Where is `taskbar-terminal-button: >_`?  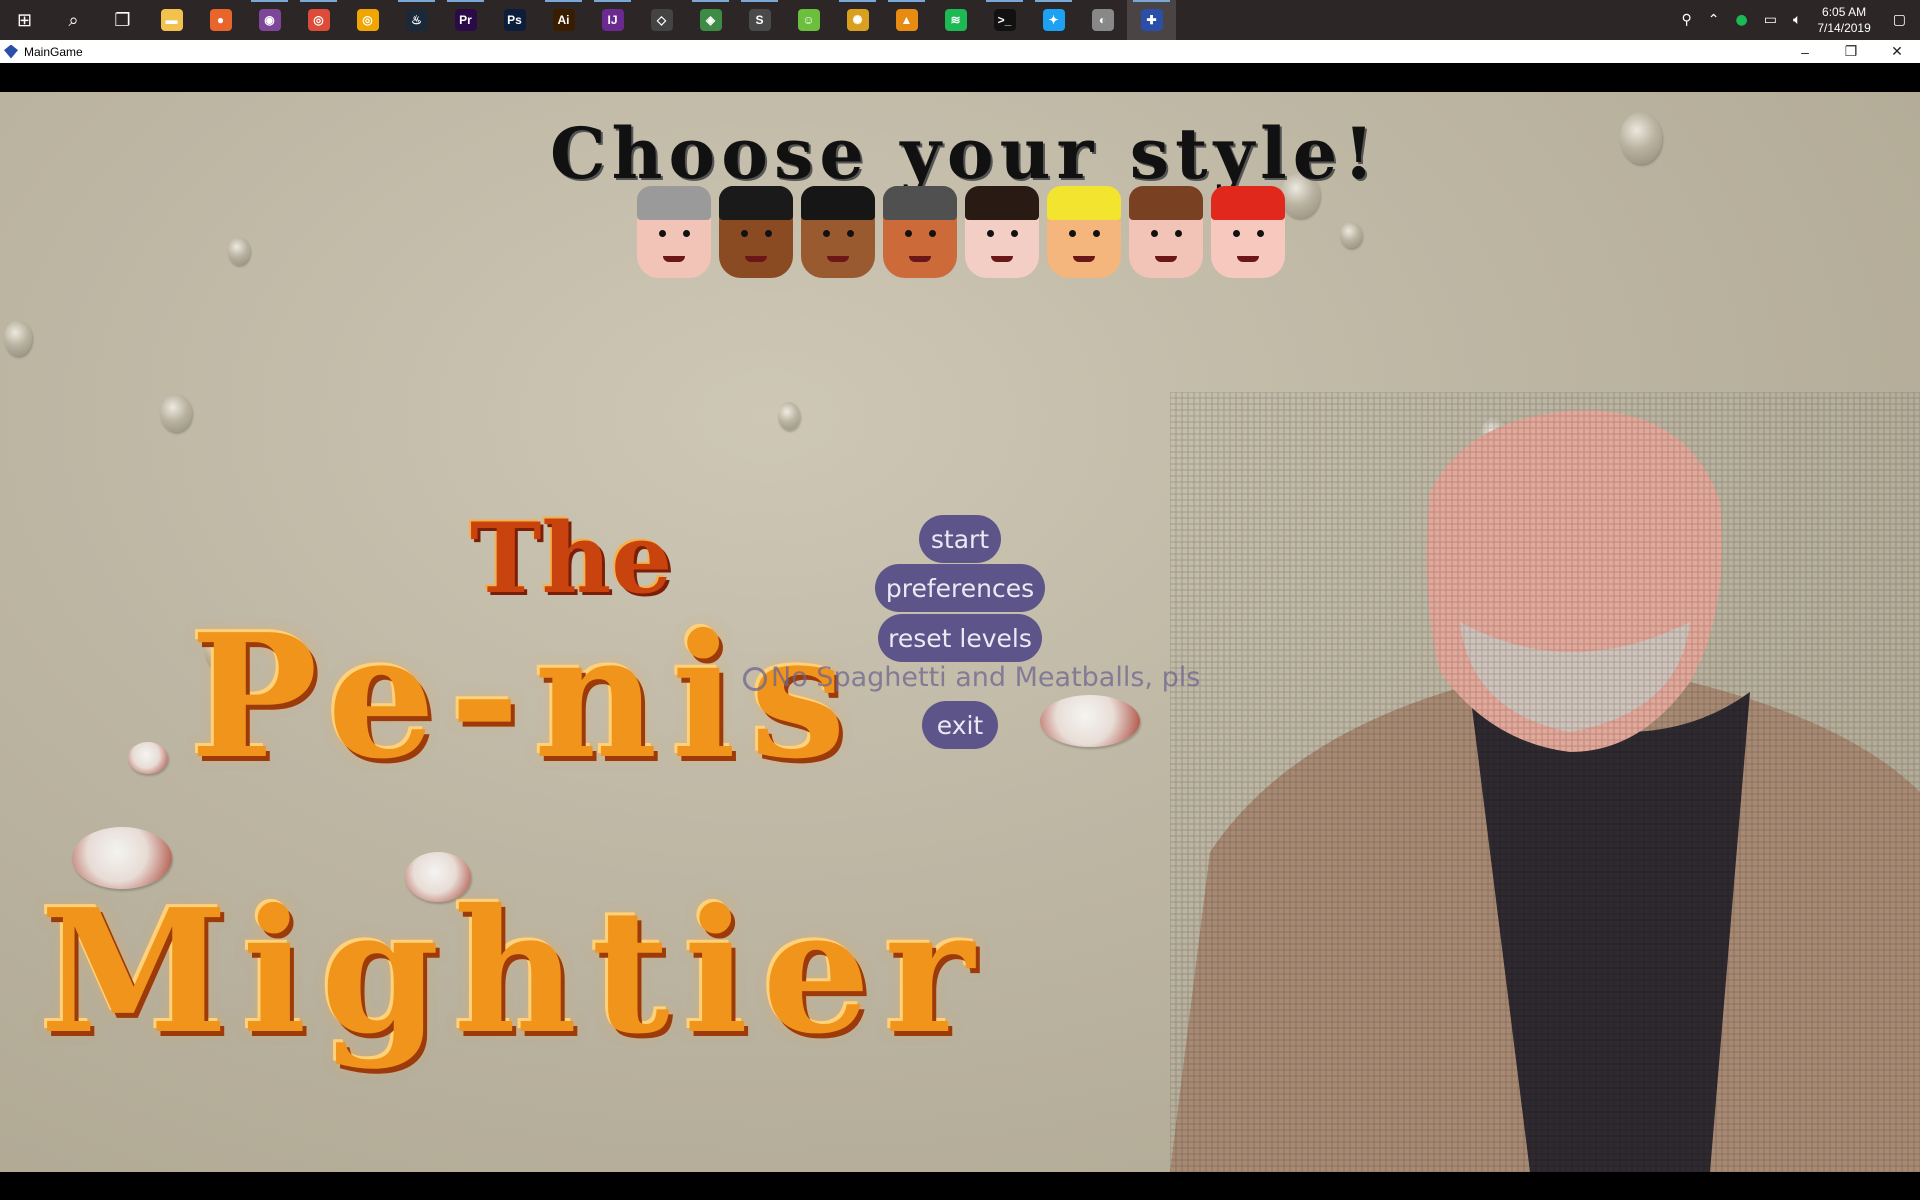
taskbar-terminal-button: >_ is located at coordinates (1004, 20).